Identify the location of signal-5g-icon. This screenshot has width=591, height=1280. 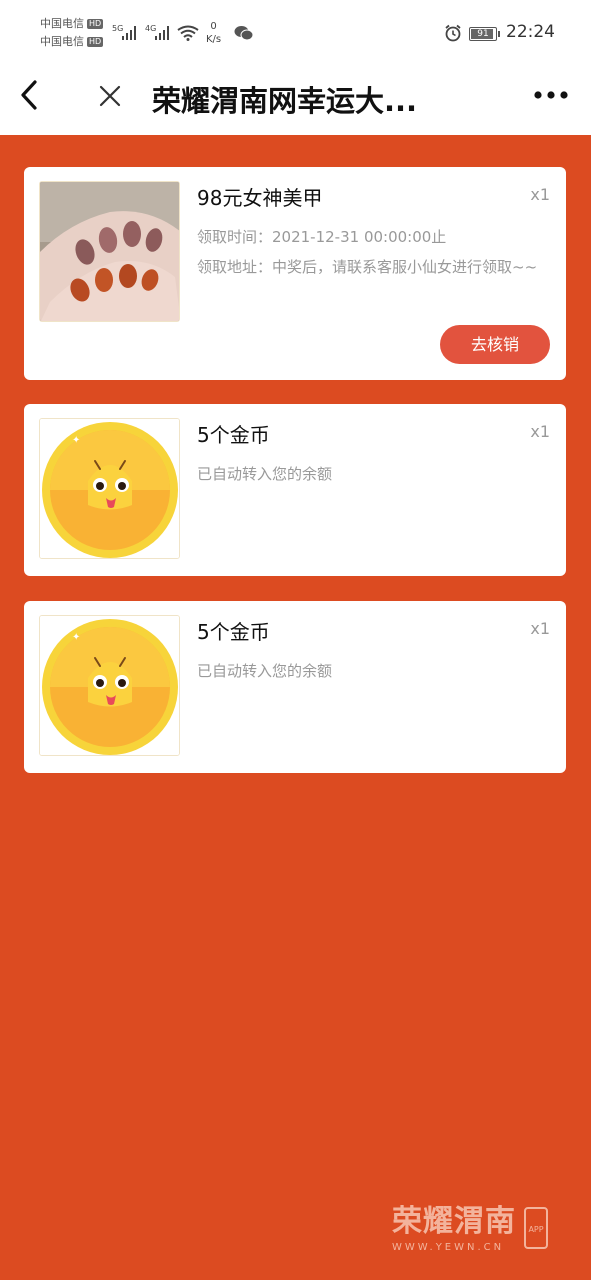
(130, 33).